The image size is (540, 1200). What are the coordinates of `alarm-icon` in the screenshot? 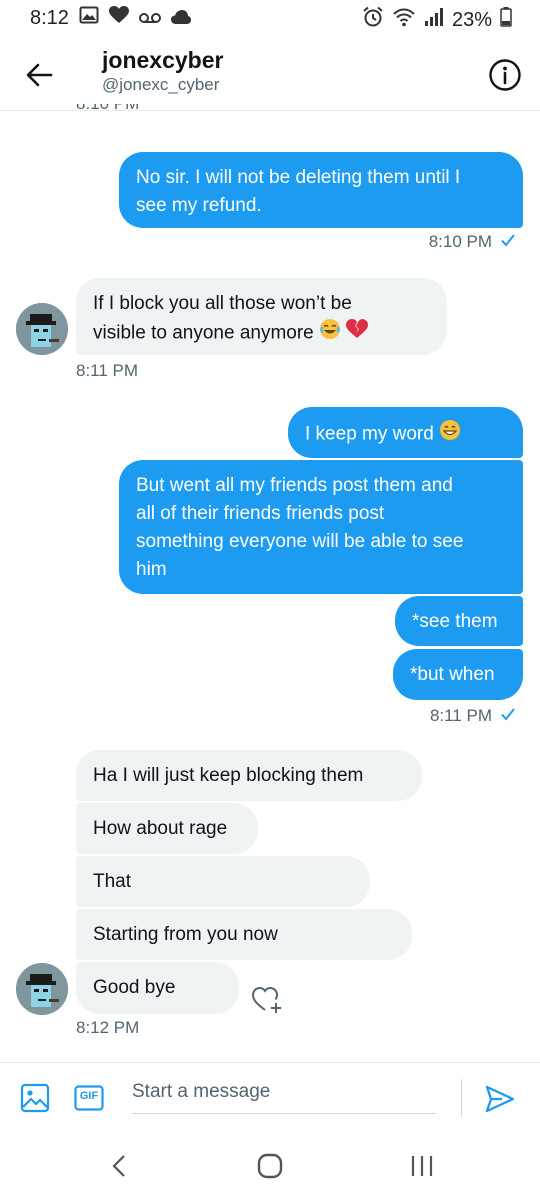 It's located at (373, 20).